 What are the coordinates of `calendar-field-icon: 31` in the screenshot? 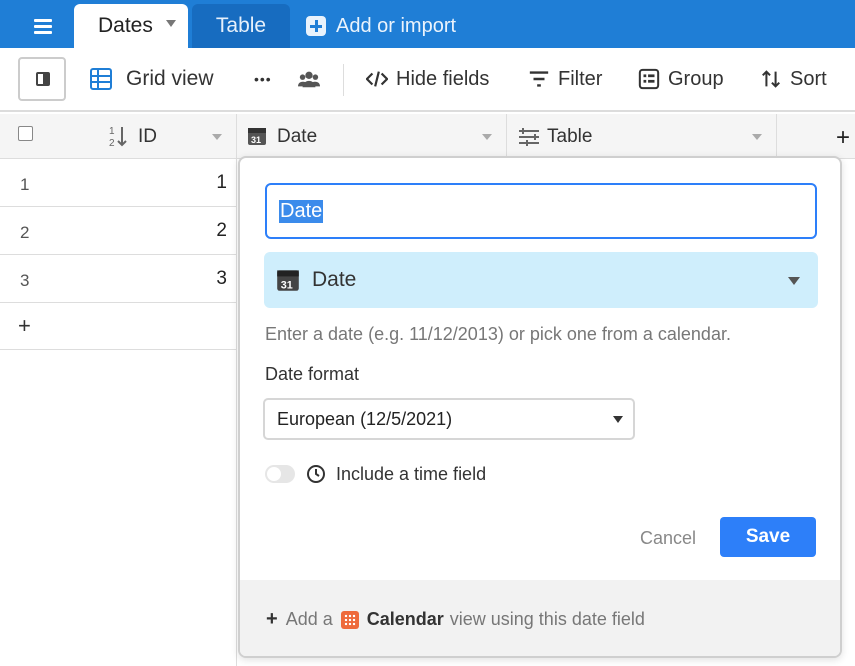 It's located at (257, 136).